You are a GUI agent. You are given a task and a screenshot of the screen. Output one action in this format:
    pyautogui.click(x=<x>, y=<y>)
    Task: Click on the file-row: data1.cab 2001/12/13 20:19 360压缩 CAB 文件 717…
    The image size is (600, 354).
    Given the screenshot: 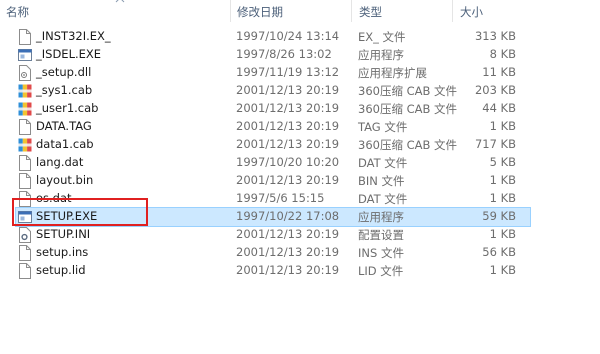 What is the action you would take?
    pyautogui.click(x=273, y=145)
    